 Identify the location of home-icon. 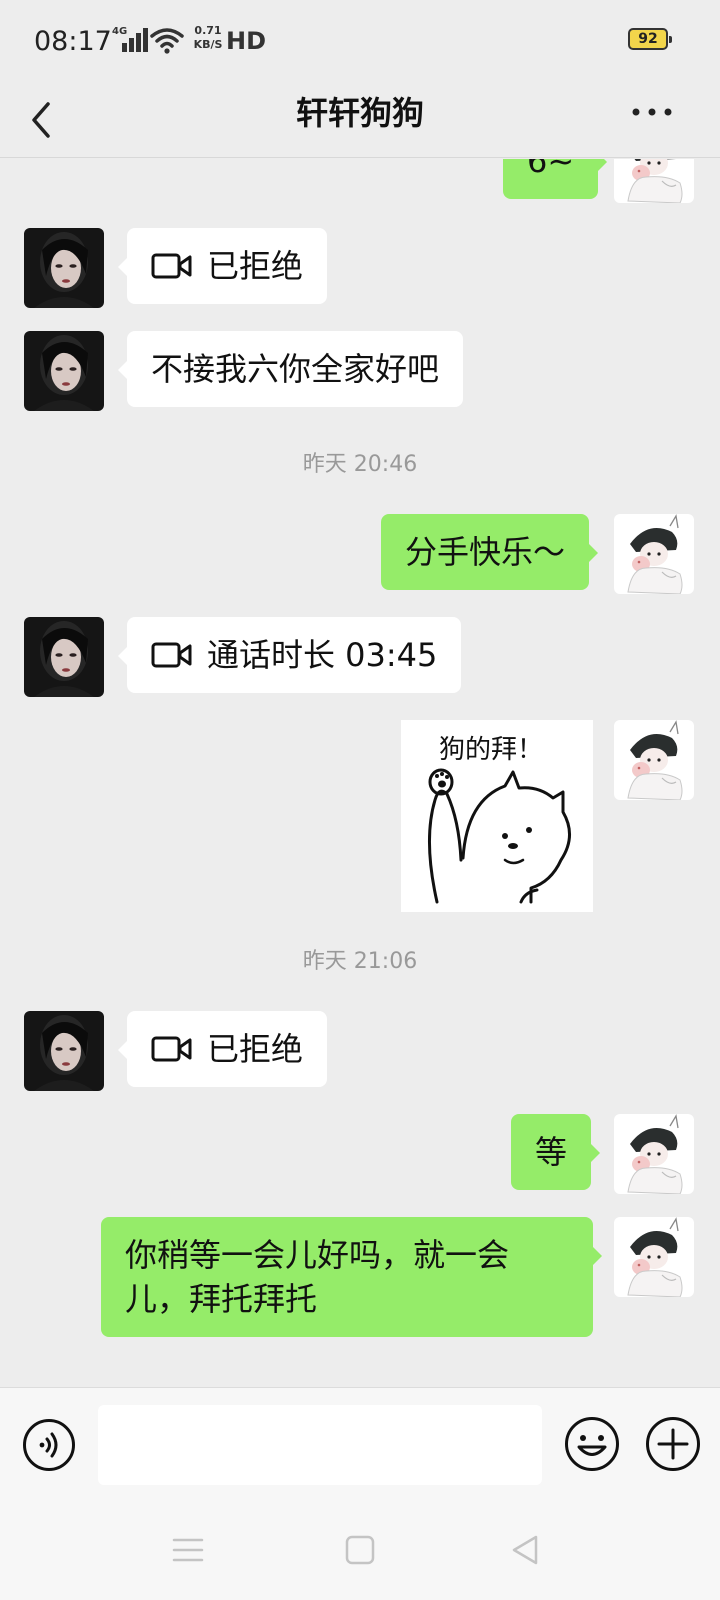
(360, 1550).